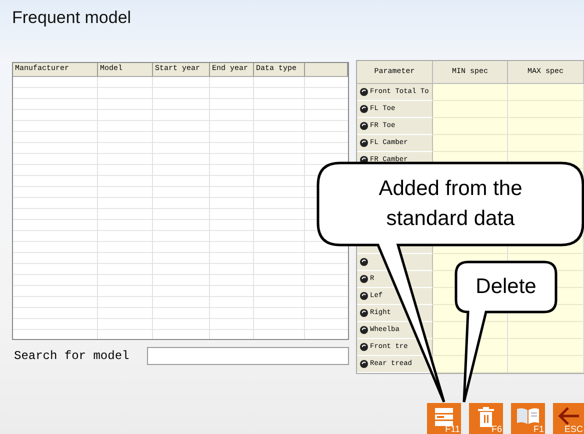  What do you see at coordinates (71, 356) in the screenshot?
I see `search-label: Search for model` at bounding box center [71, 356].